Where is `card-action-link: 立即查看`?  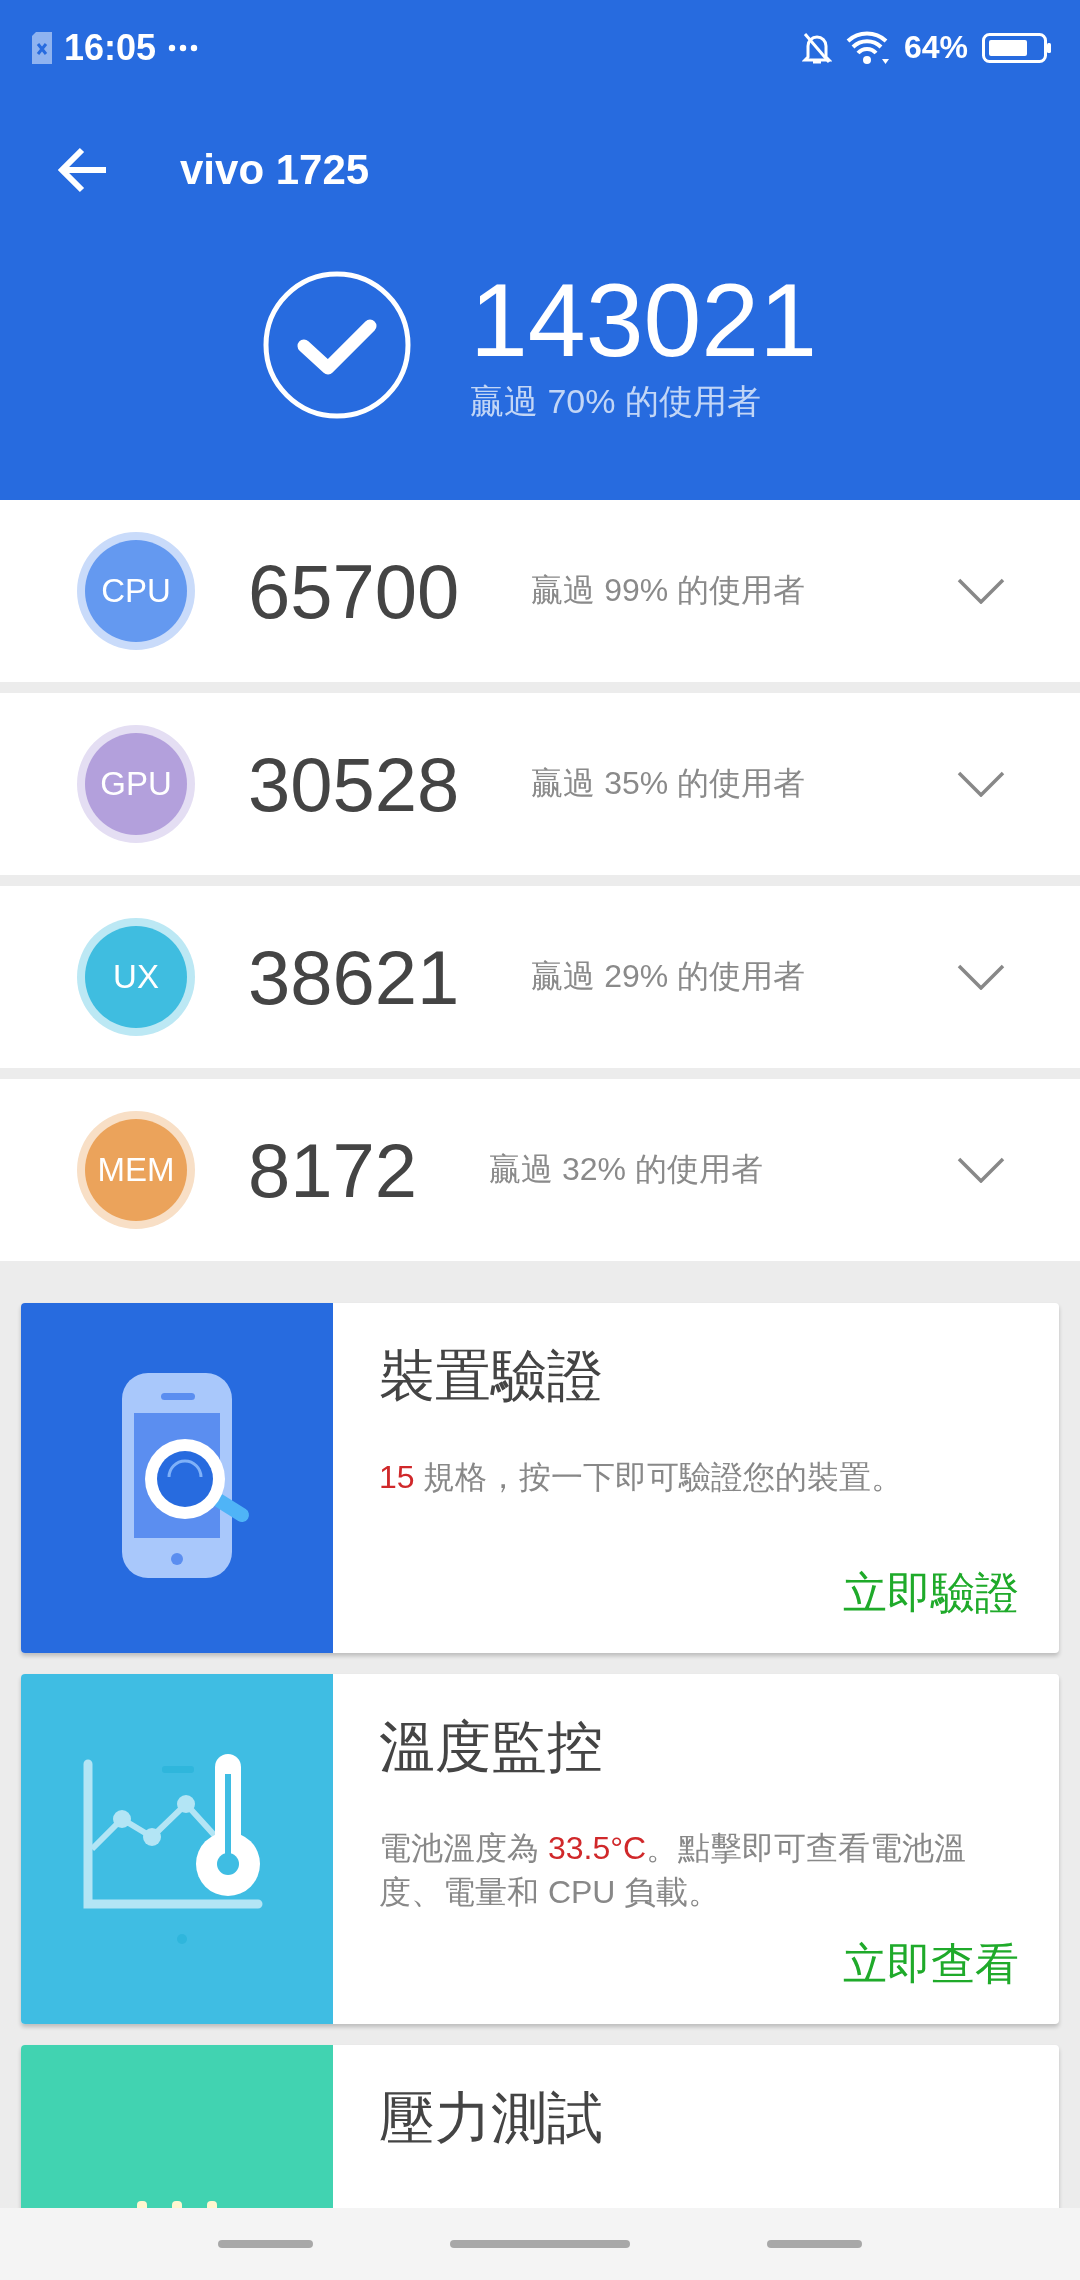
card-action-link: 立即查看 is located at coordinates (931, 1964).